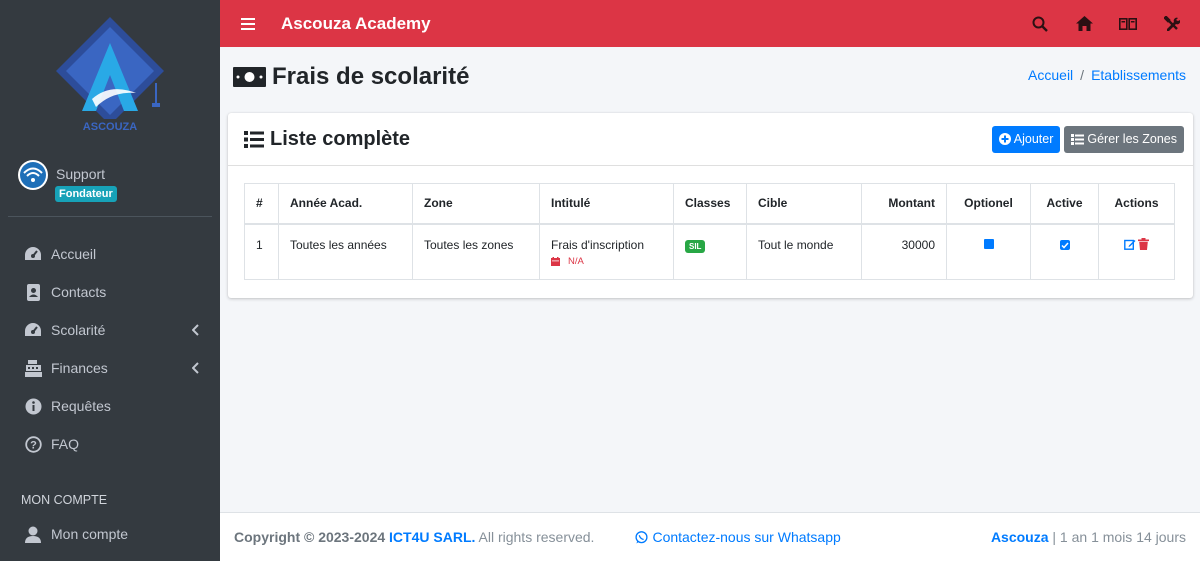  What do you see at coordinates (261, 204) in the screenshot?
I see `col-num: #` at bounding box center [261, 204].